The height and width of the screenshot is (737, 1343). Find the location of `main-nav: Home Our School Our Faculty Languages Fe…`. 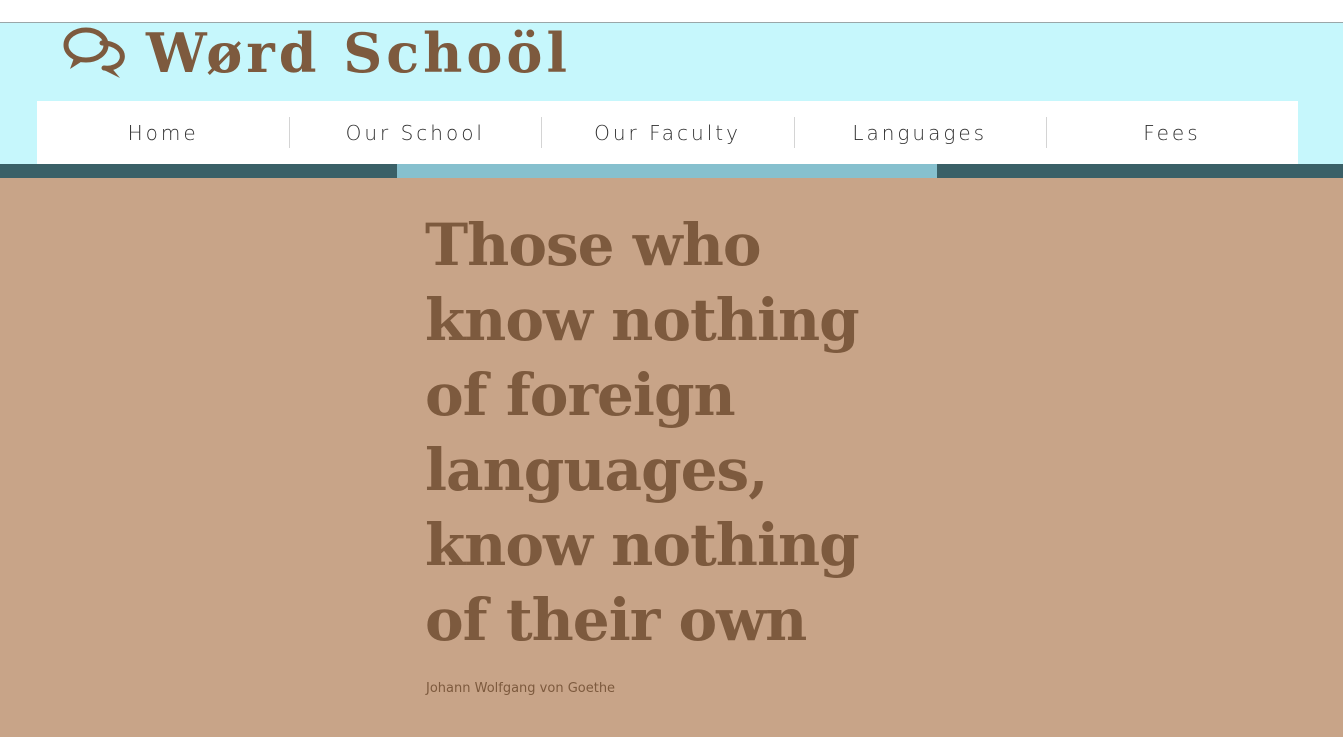

main-nav: Home Our School Our Faculty Languages Fe… is located at coordinates (667, 132).